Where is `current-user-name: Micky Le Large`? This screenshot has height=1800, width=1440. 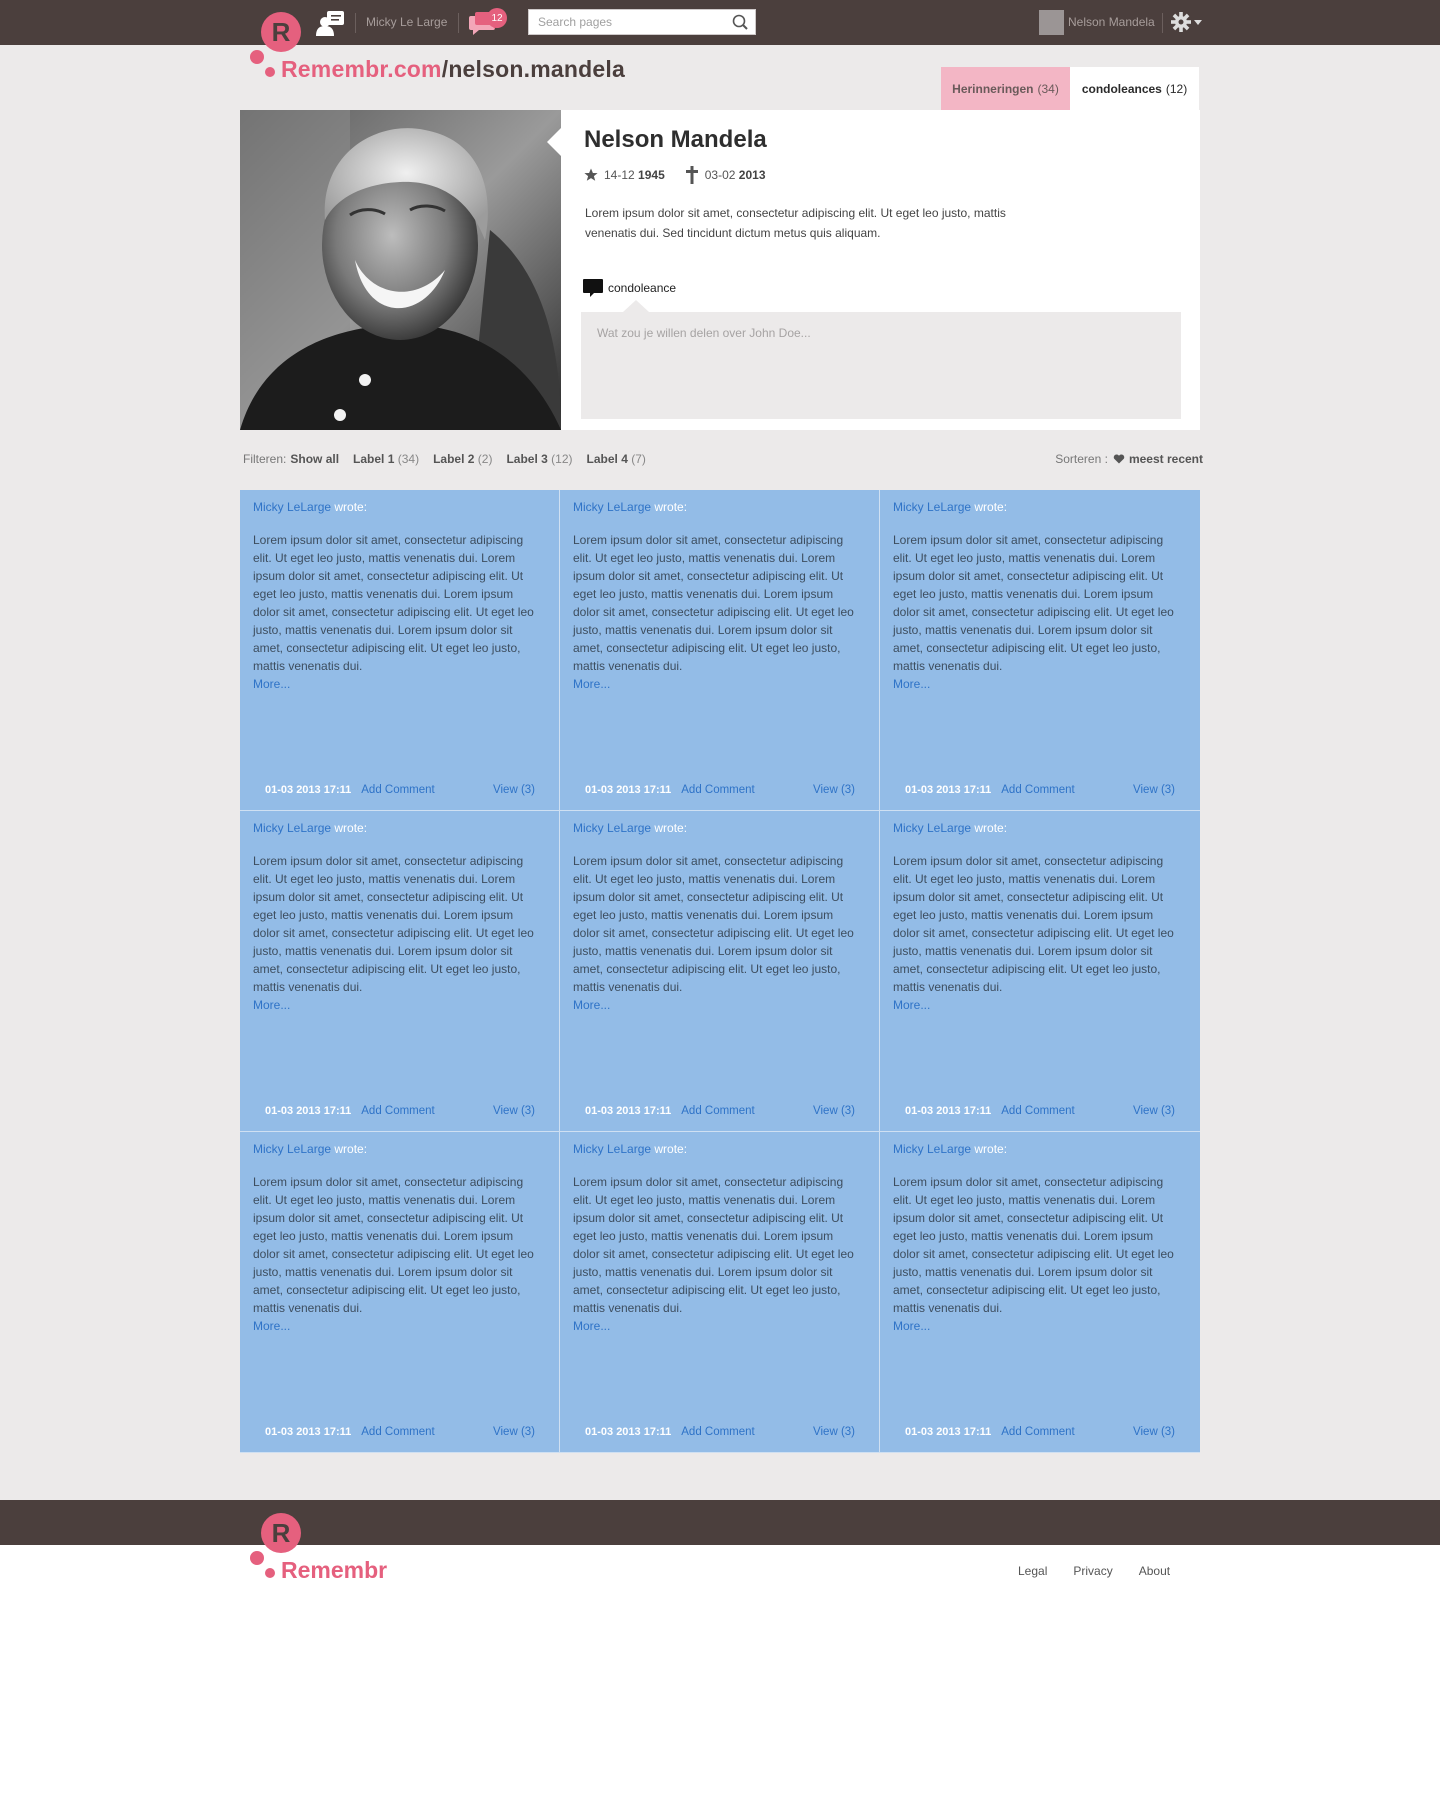 current-user-name: Micky Le Large is located at coordinates (406, 22).